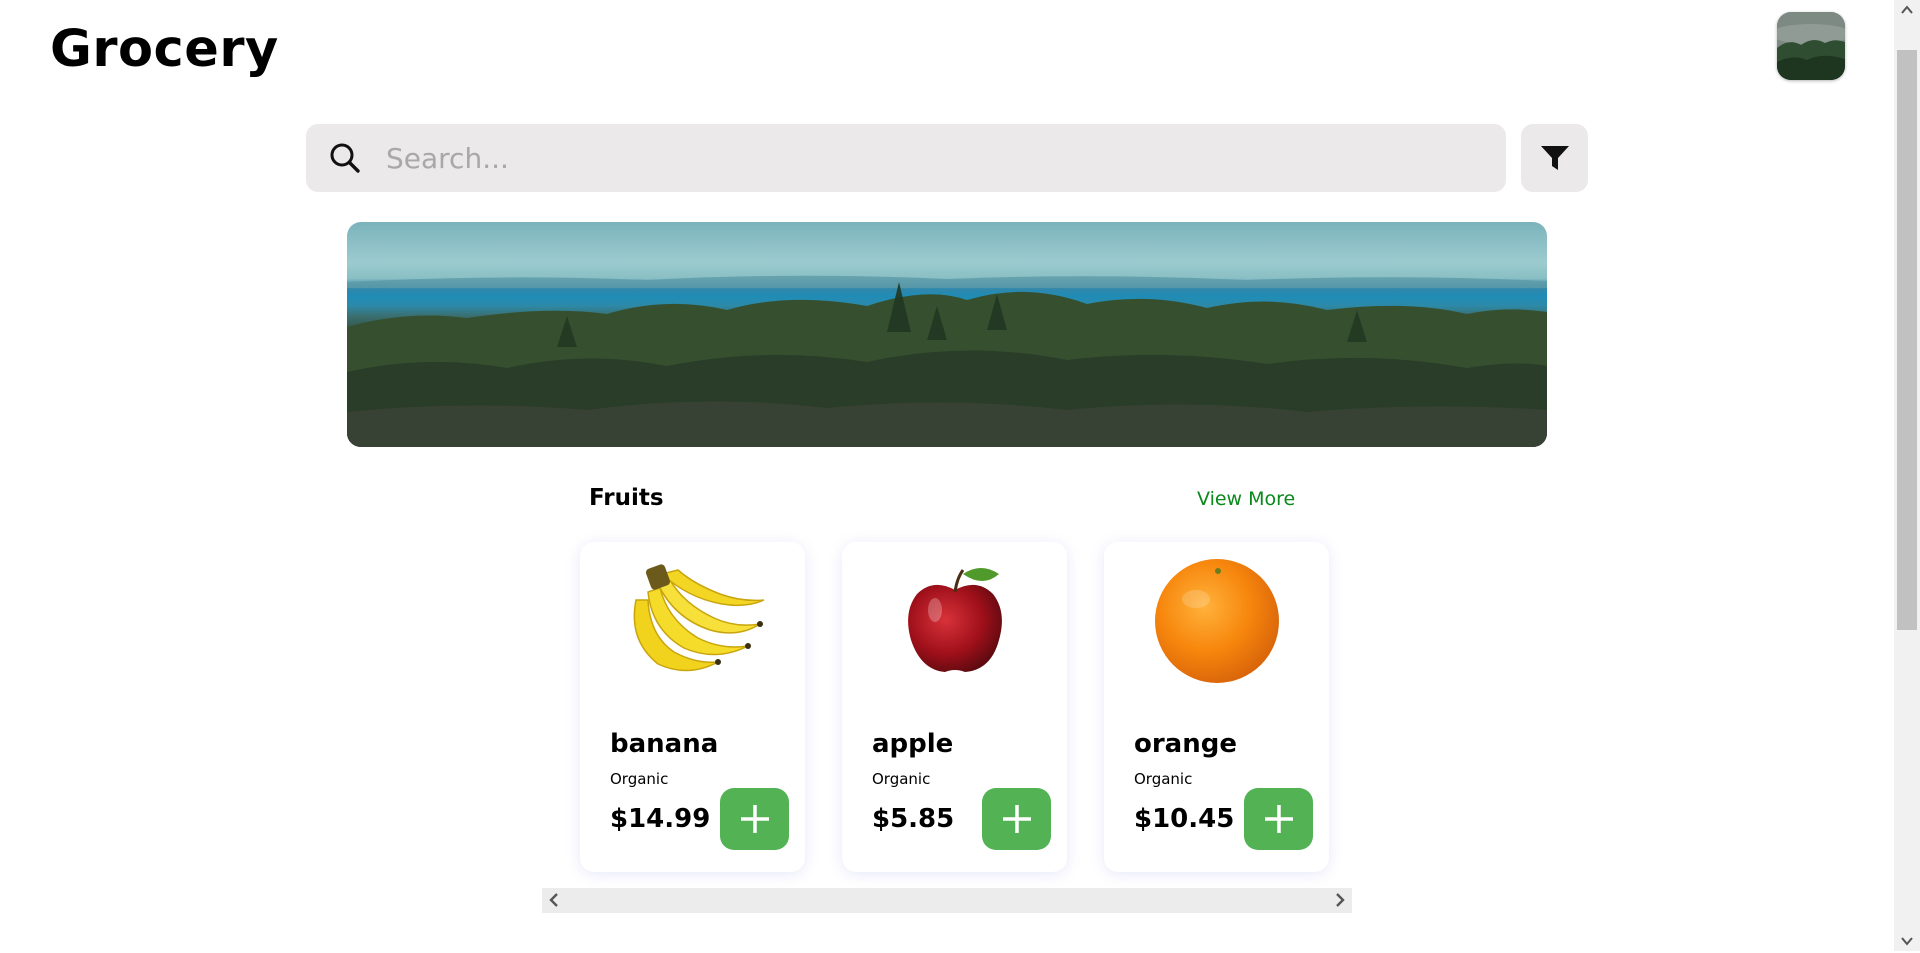 Image resolution: width=1920 pixels, height=953 pixels. What do you see at coordinates (1216, 707) in the screenshot?
I see `product-card-orange: orange Organic $10.45` at bounding box center [1216, 707].